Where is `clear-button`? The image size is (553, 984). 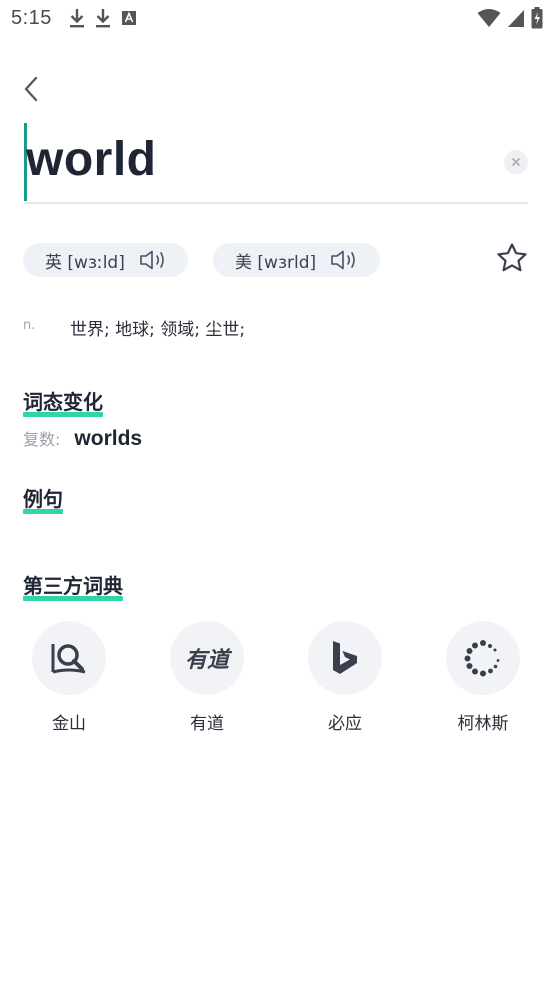
clear-button is located at coordinates (516, 162).